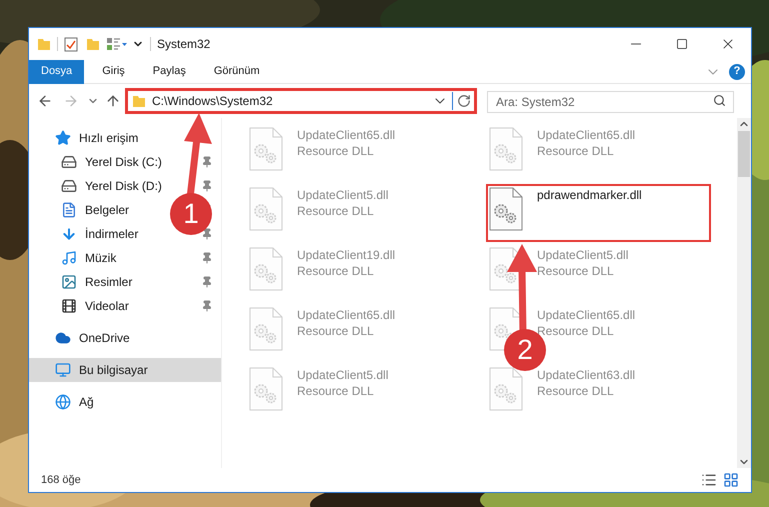 Image resolution: width=769 pixels, height=507 pixels. Describe the element at coordinates (108, 282) in the screenshot. I see `nav-label: Resimler` at that location.